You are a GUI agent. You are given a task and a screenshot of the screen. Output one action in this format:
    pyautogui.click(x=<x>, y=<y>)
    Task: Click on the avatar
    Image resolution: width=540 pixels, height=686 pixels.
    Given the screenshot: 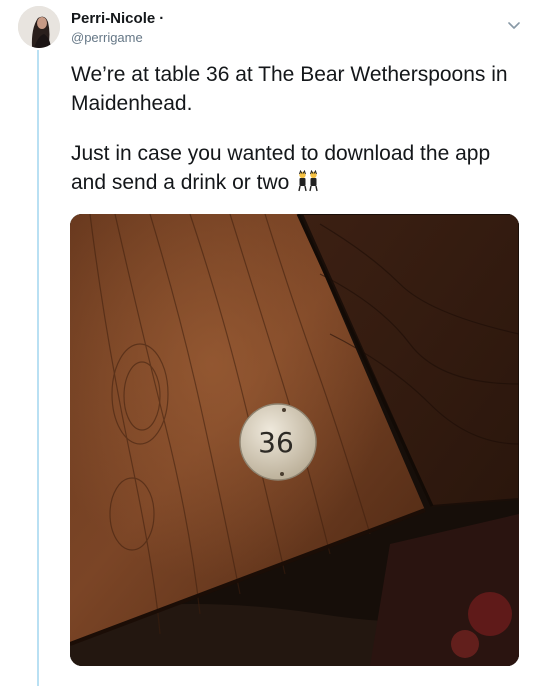 What is the action you would take?
    pyautogui.click(x=39, y=27)
    